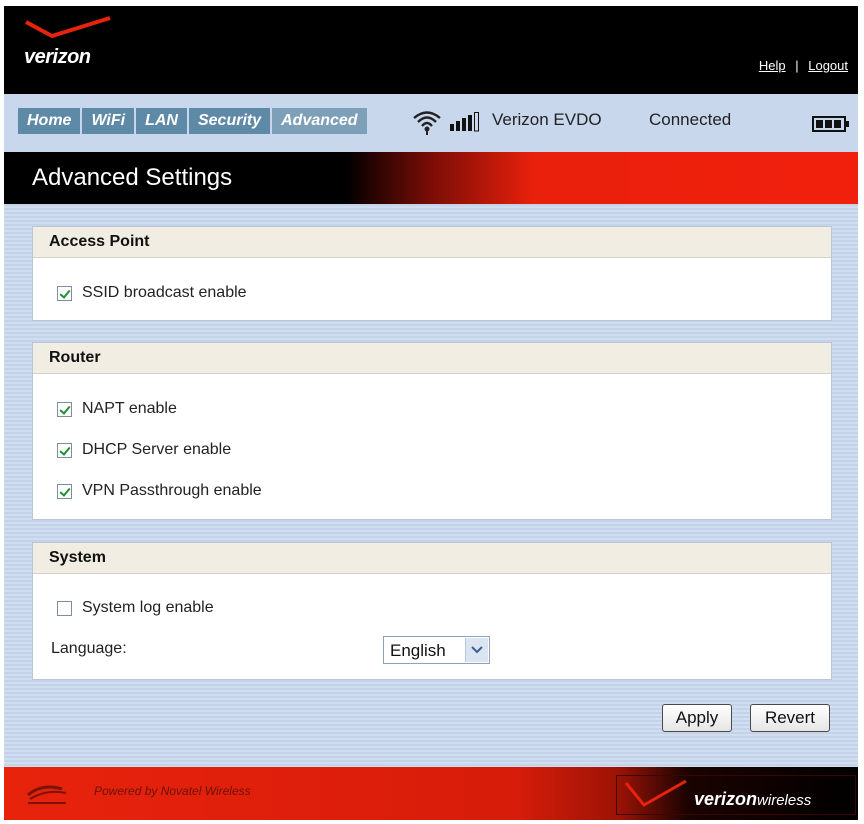 This screenshot has width=864, height=824. Describe the element at coordinates (132, 177) in the screenshot. I see `page-title: Advanced Settings` at that location.